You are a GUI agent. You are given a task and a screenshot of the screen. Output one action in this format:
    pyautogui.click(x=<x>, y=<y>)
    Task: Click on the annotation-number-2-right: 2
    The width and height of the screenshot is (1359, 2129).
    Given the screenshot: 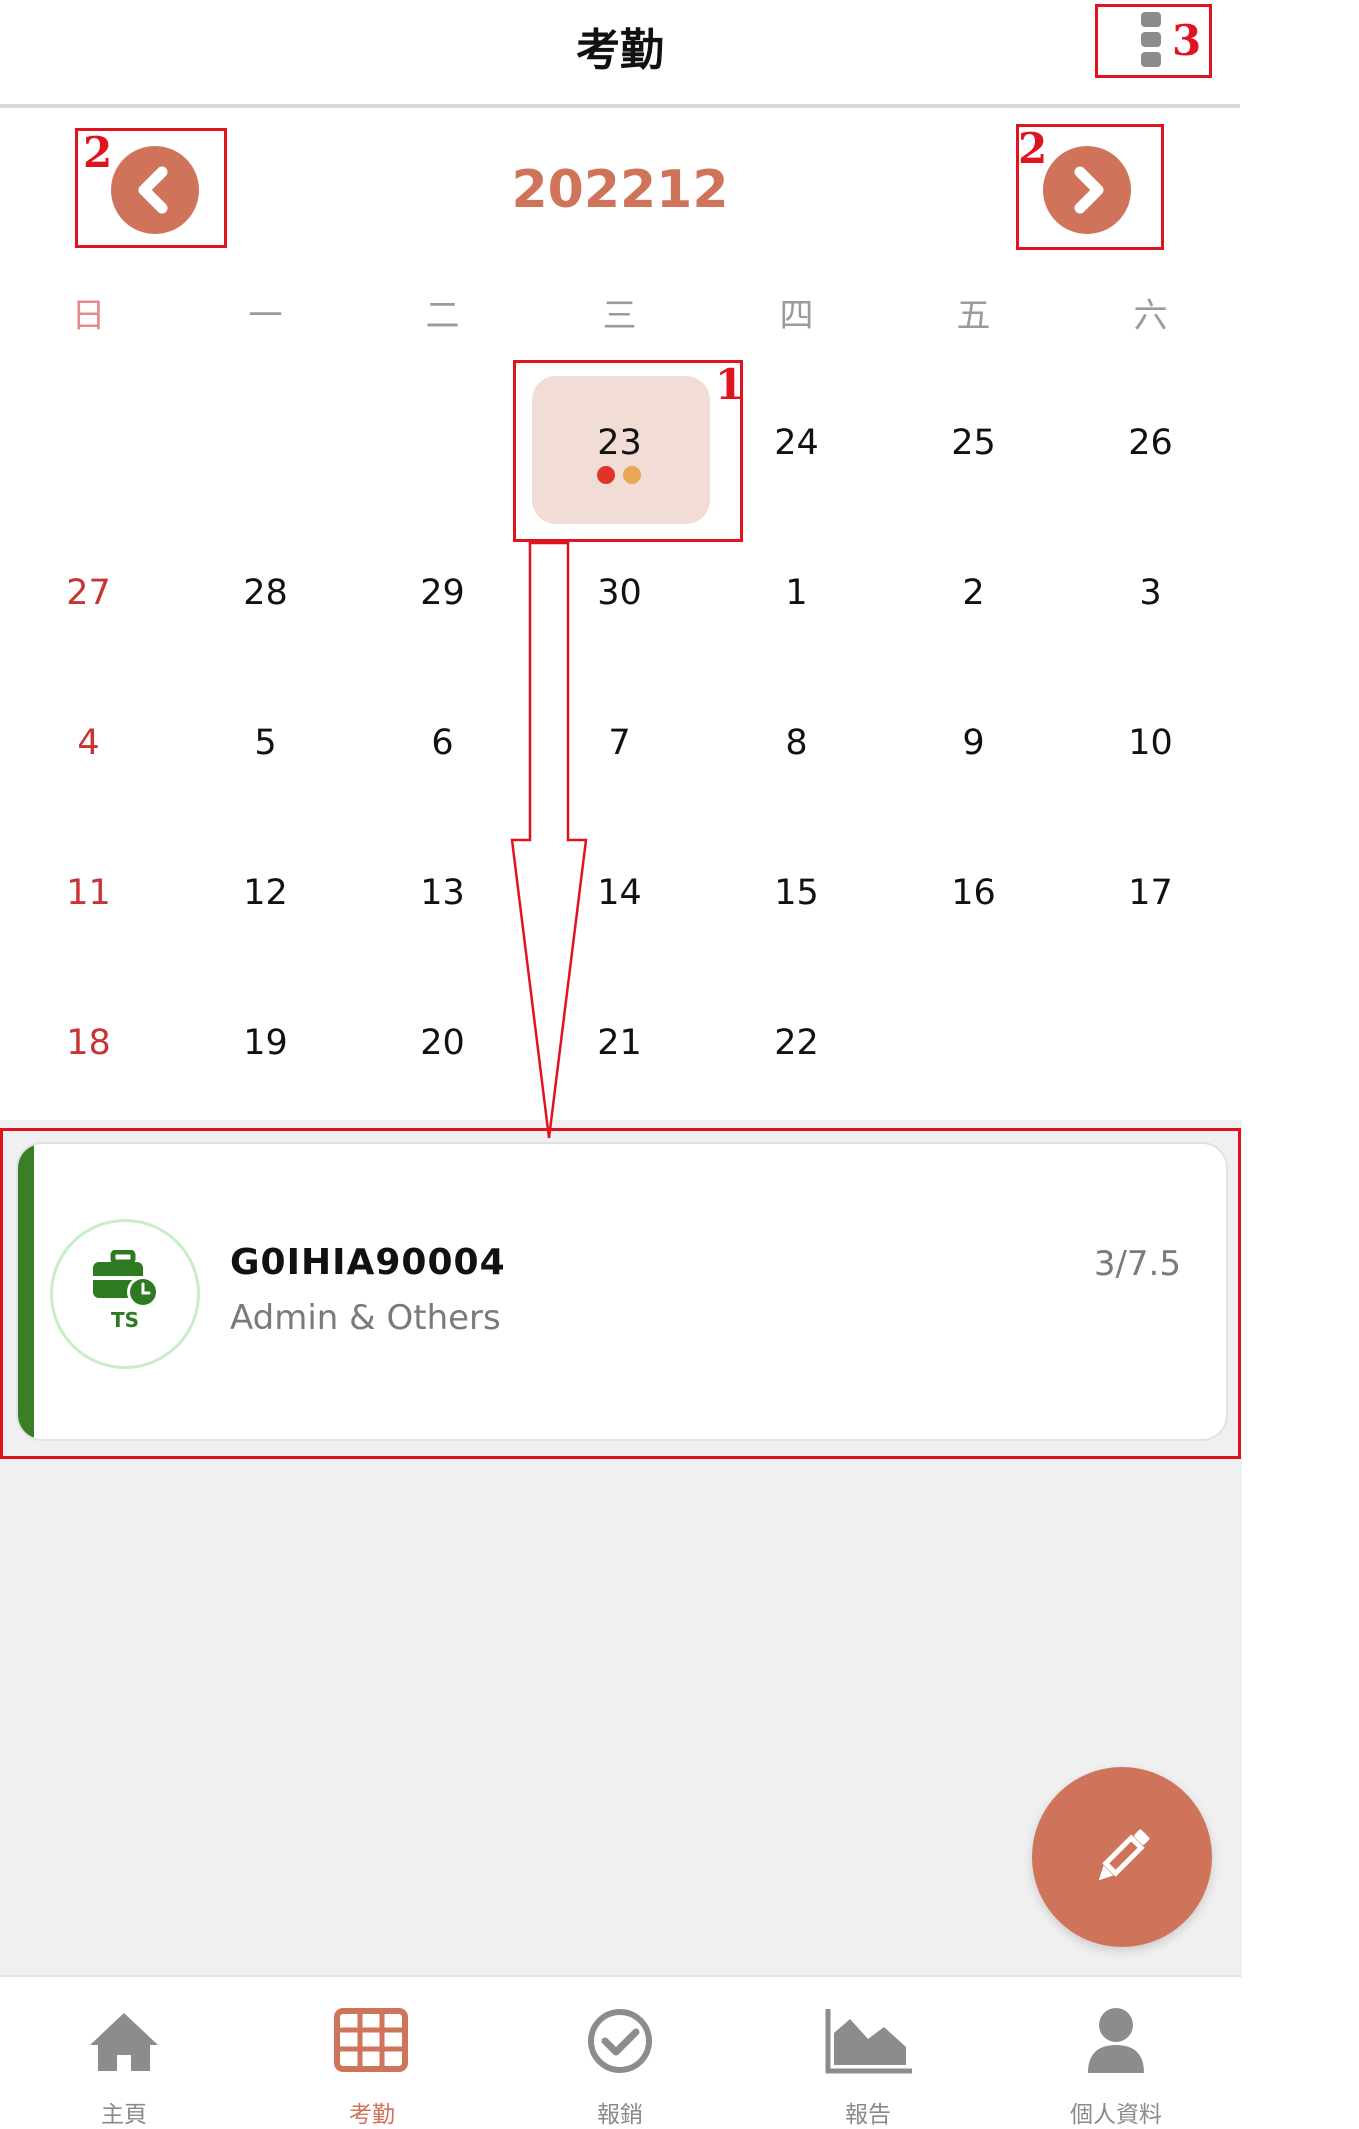 What is the action you would take?
    pyautogui.click(x=1033, y=148)
    